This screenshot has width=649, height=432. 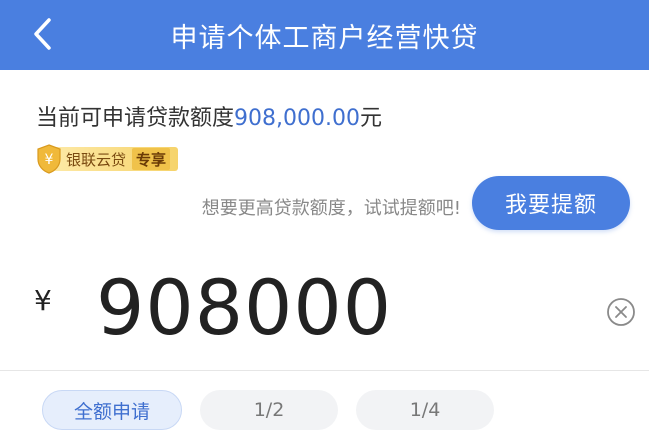 What do you see at coordinates (331, 208) in the screenshot?
I see `raise-limit-hint: 想要更高贷款额度，试试提额吧!` at bounding box center [331, 208].